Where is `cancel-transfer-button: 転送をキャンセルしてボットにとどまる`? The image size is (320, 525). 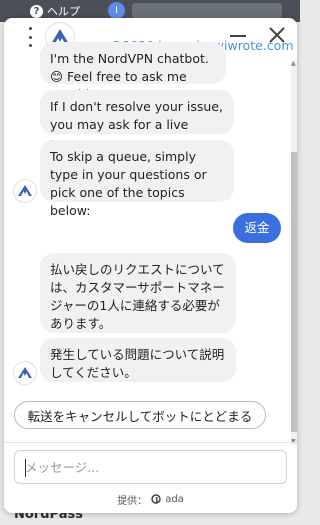
cancel-transfer-button: 転送をキャンセルしてボットにとどまる is located at coordinates (140, 415).